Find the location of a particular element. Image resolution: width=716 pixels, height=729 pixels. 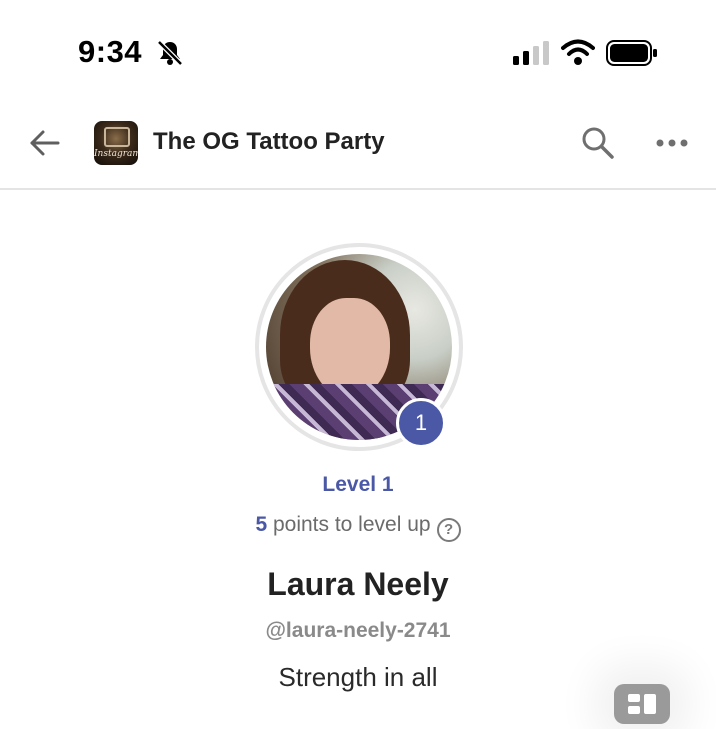

profile-name: Laura Neely is located at coordinates (358, 584).